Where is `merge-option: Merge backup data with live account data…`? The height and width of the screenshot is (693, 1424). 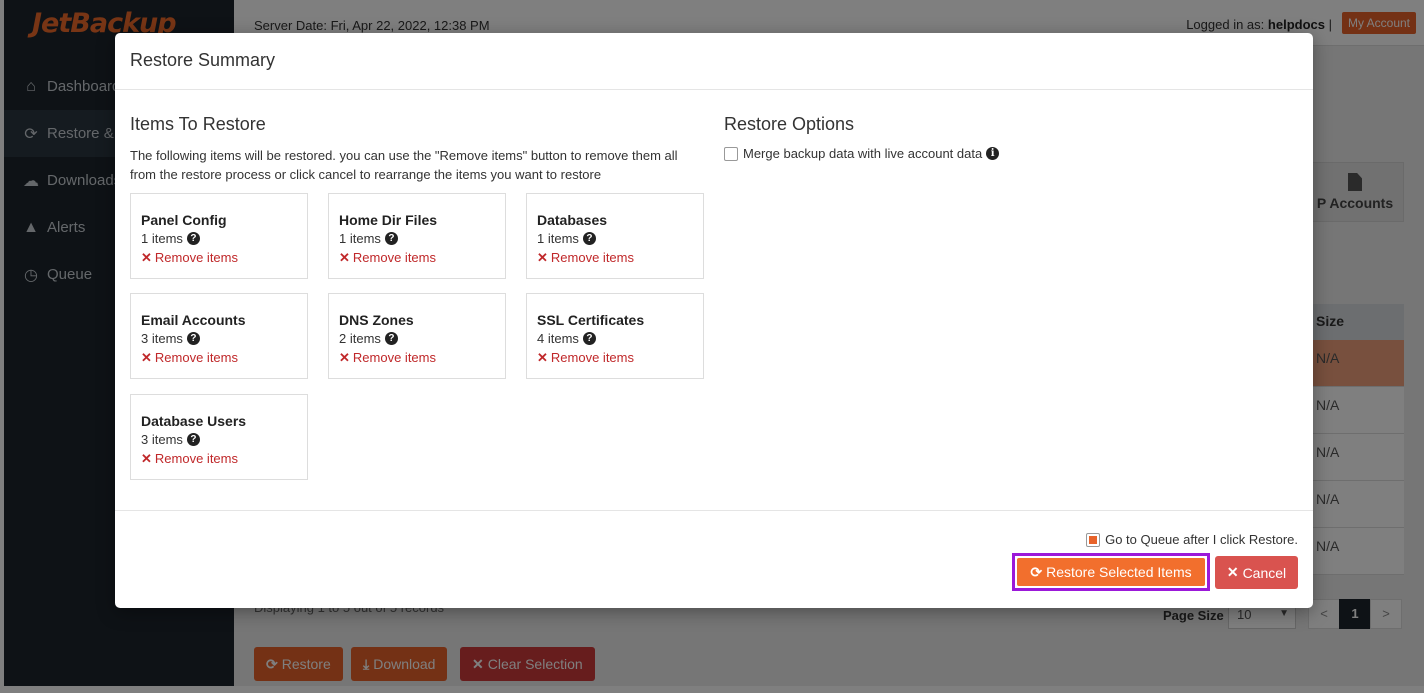
merge-option: Merge backup data with live account data… is located at coordinates (862, 153).